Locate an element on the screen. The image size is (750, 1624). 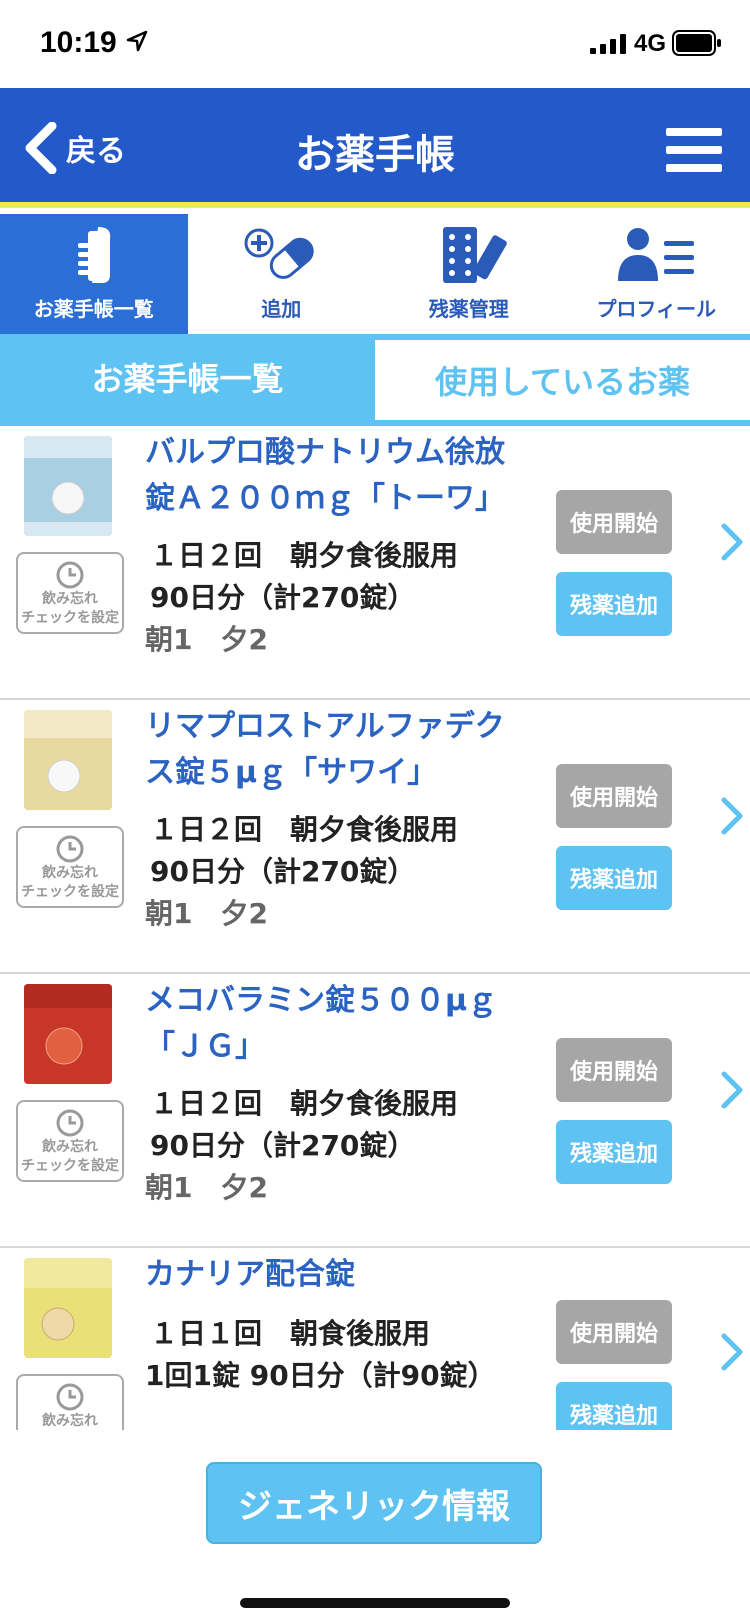
tab-add: 追加 is located at coordinates (282, 274).